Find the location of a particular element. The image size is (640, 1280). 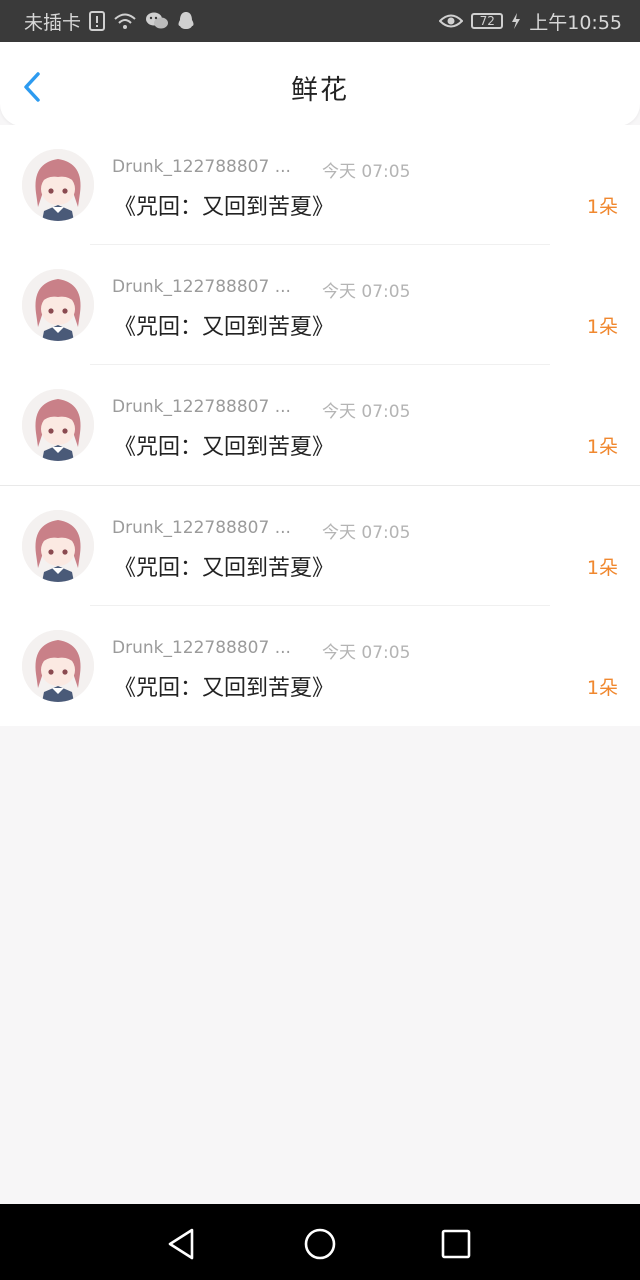

status-left: 未插卡 is located at coordinates (109, 21).